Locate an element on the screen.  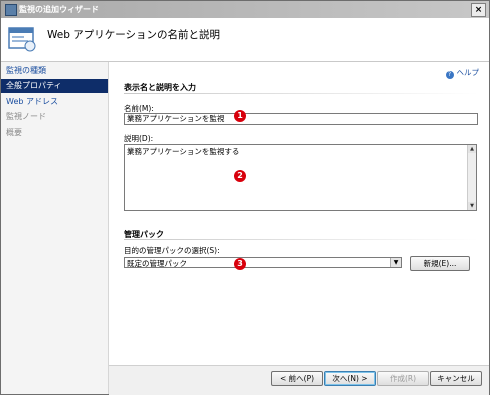
help-link: ? ヘルプ is located at coordinates (462, 73).